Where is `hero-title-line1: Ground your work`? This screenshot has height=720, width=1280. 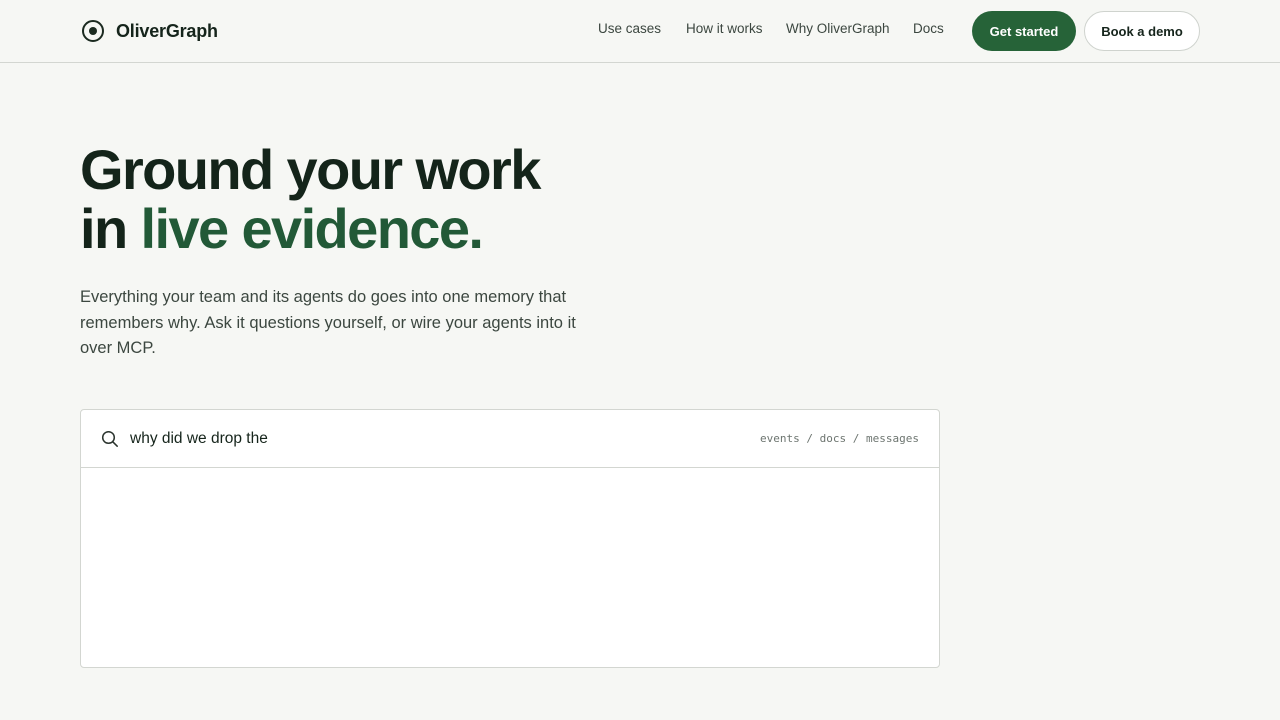 hero-title-line1: Ground your work is located at coordinates (310, 169).